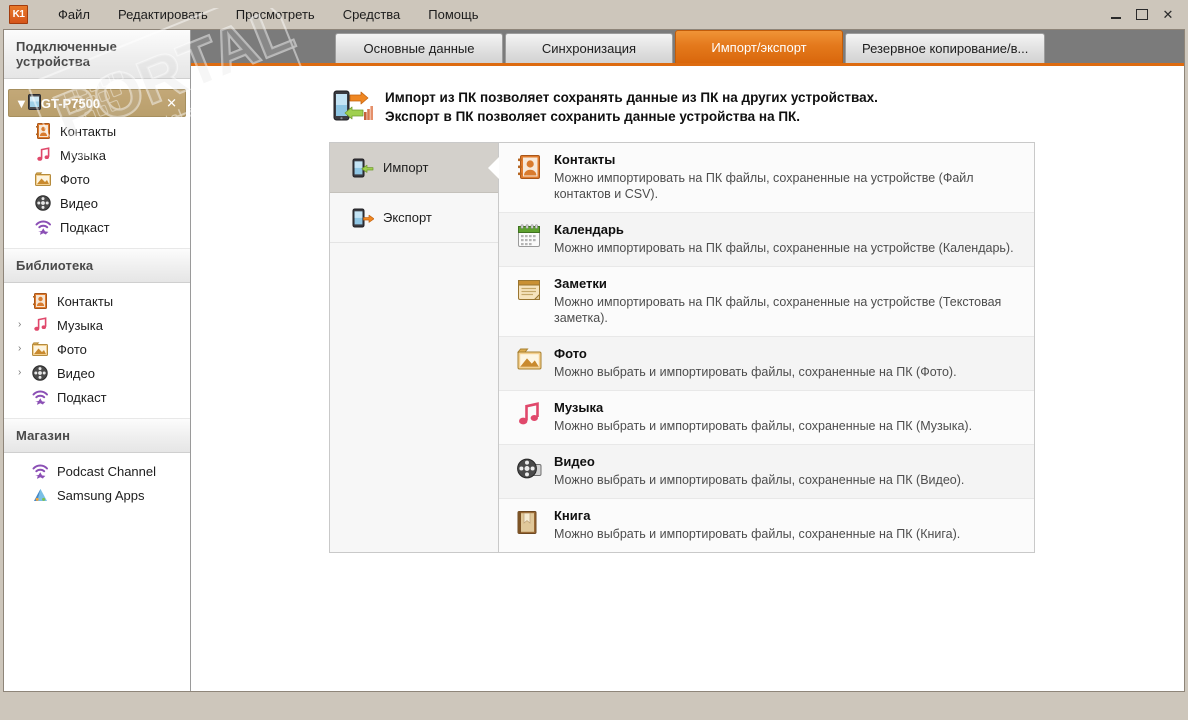 This screenshot has height=720, width=1188. What do you see at coordinates (97, 54) in the screenshot?
I see `sidebar-section-connected-devices: Подключенные устройства` at bounding box center [97, 54].